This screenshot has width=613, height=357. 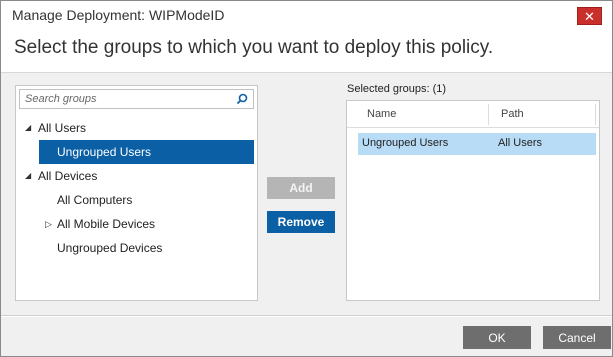 What do you see at coordinates (136, 128) in the screenshot?
I see `tree-item-all-users: ◢ All Users` at bounding box center [136, 128].